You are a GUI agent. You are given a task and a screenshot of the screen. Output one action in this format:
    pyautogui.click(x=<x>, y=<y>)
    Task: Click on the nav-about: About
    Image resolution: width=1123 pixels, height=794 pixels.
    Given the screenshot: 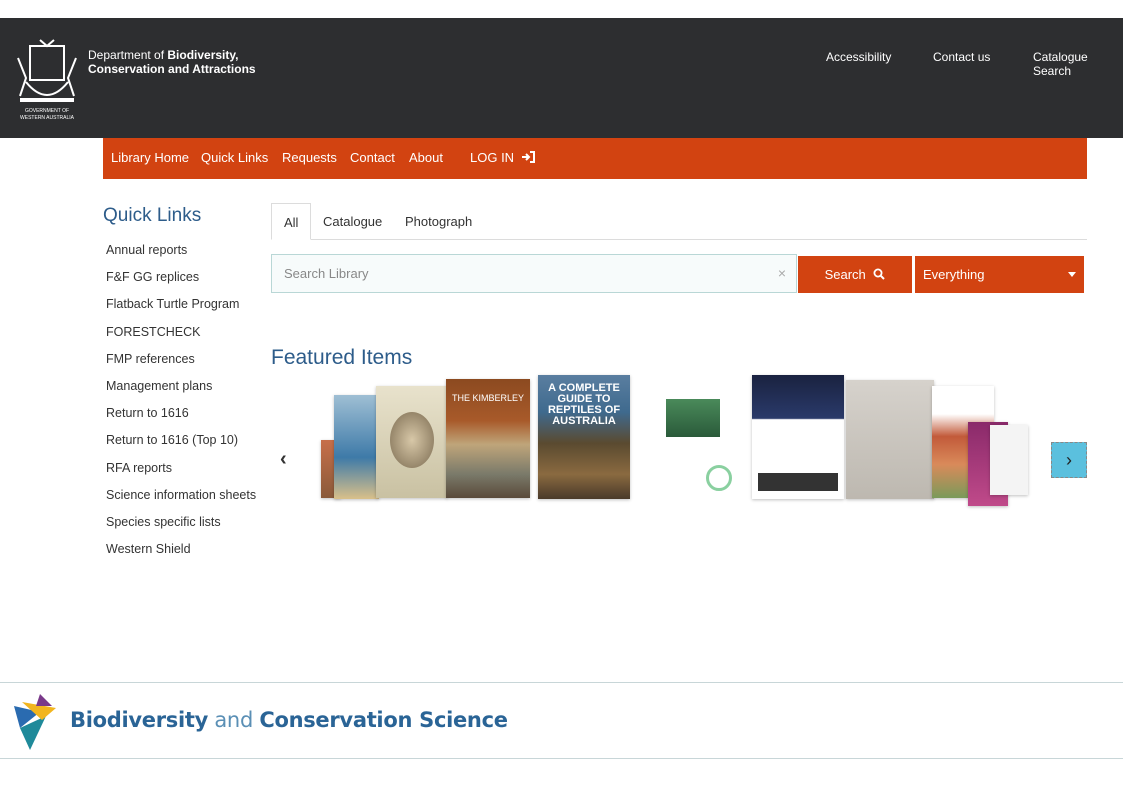 What is the action you would take?
    pyautogui.click(x=426, y=157)
    